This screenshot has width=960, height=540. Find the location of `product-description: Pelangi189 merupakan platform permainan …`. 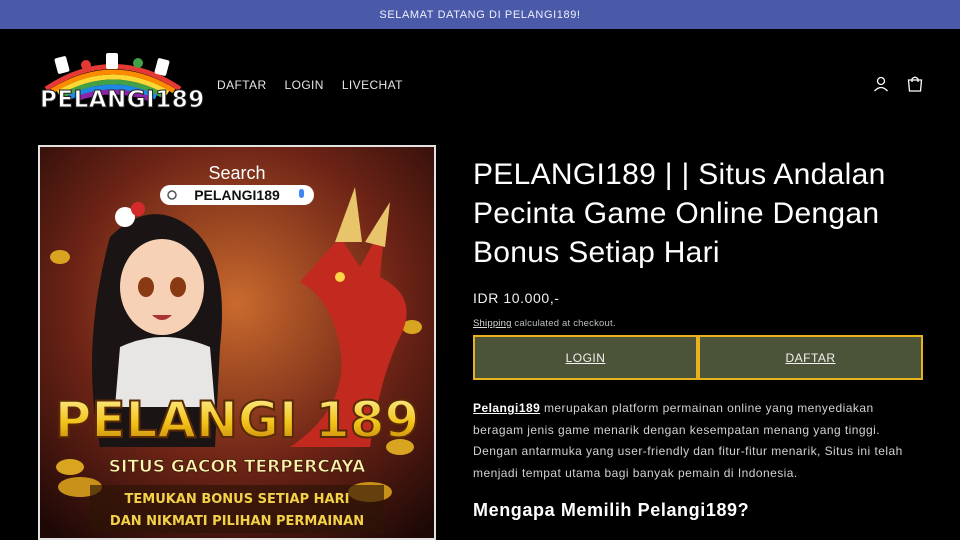

product-description: Pelangi189 merupakan platform permainan … is located at coordinates (693, 441).